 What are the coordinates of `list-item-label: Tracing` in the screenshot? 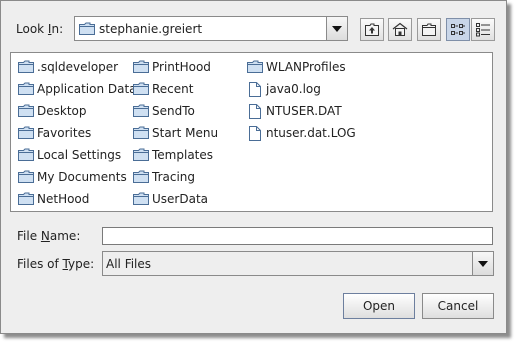 It's located at (174, 177).